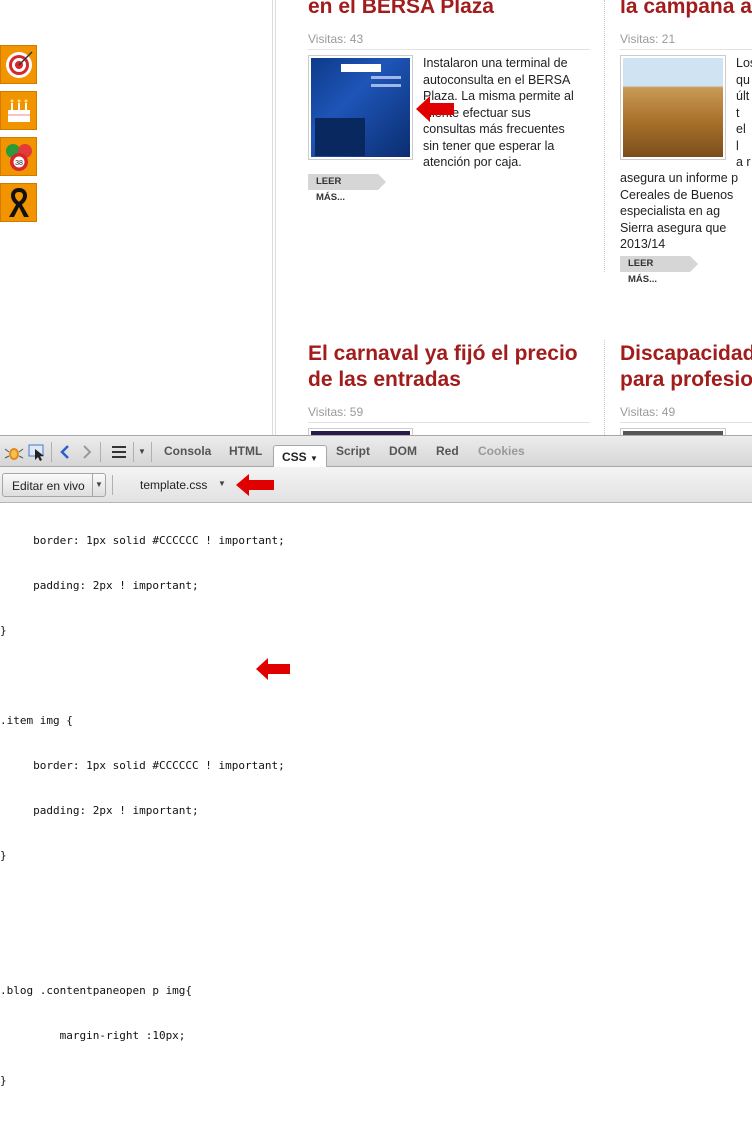 This screenshot has width=752, height=1133. What do you see at coordinates (743, 96) in the screenshot?
I see `text-line: últ` at bounding box center [743, 96].